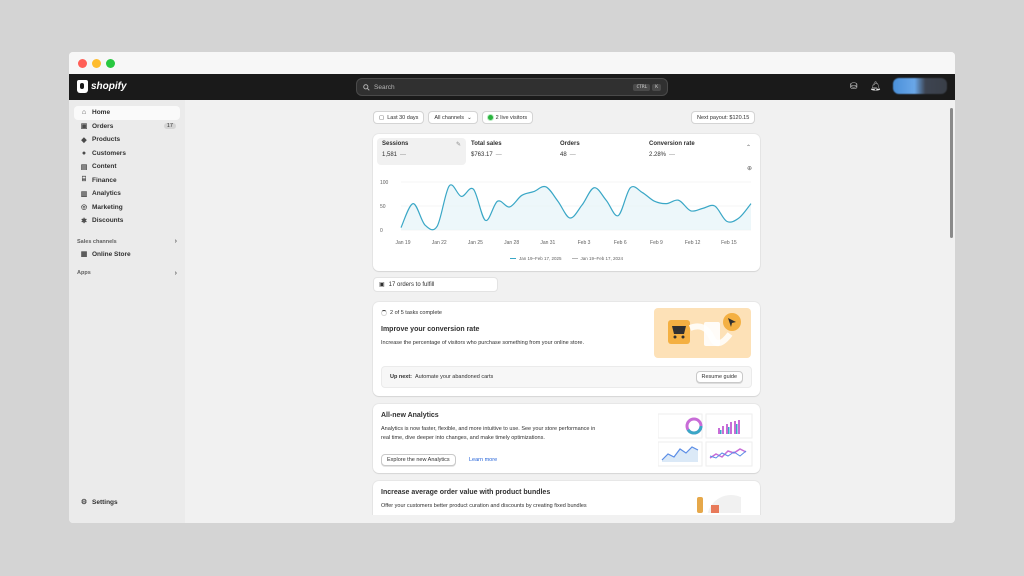 The image size is (1024, 576). What do you see at coordinates (395, 144) in the screenshot?
I see `metric-label: Sessions` at bounding box center [395, 144].